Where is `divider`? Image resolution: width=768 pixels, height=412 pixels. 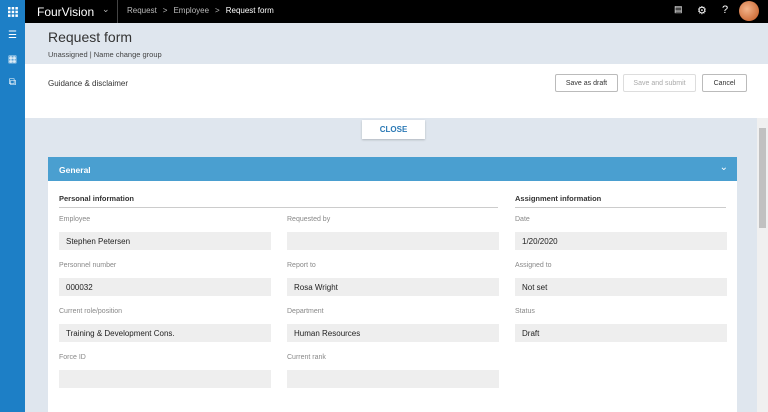 divider is located at coordinates (117, 11).